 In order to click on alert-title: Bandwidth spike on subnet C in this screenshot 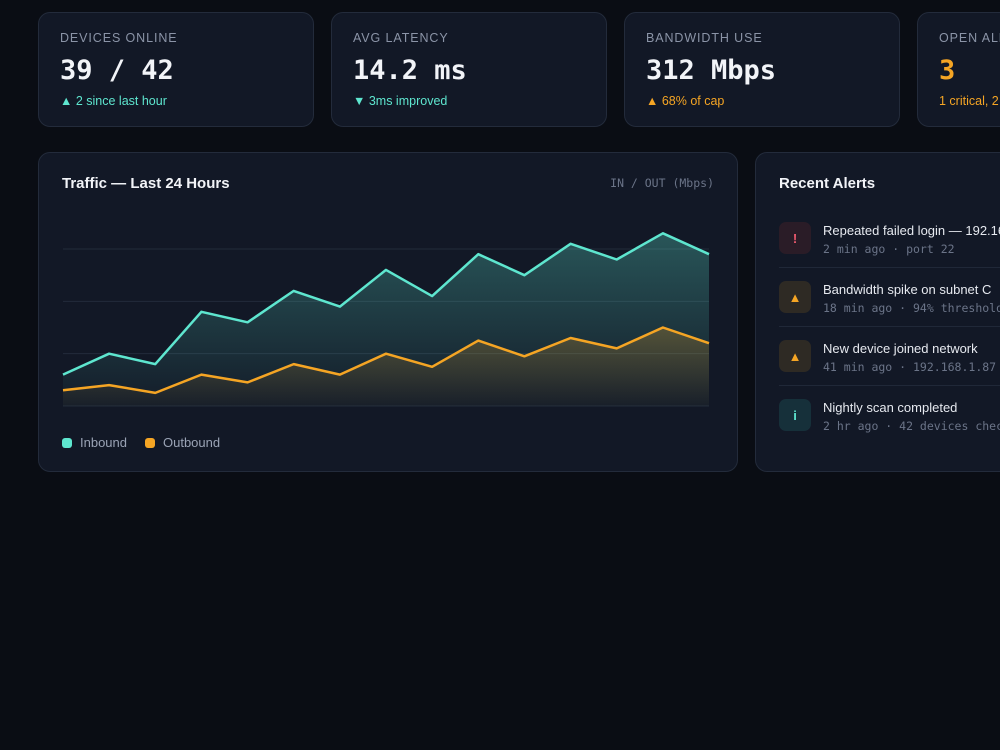, I will do `click(907, 289)`.